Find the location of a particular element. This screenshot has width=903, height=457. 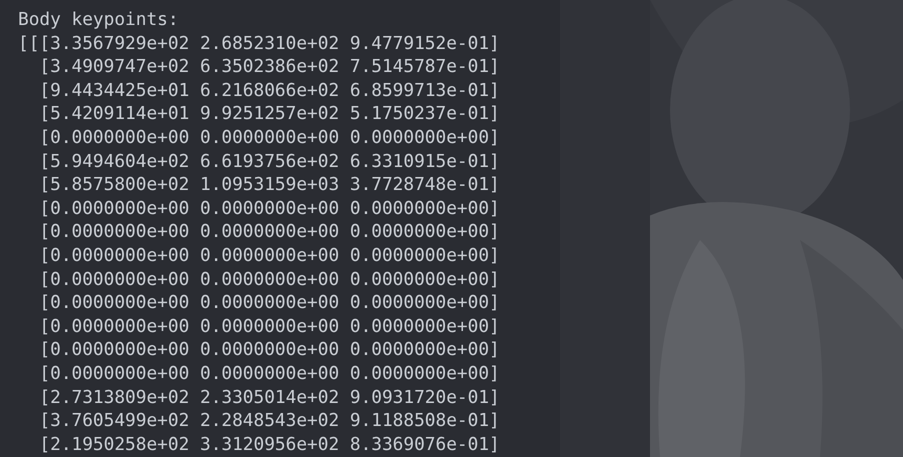

output-line: [5.8575800e+02 1.0953159e+03 3.7728748e-01] is located at coordinates (269, 185).